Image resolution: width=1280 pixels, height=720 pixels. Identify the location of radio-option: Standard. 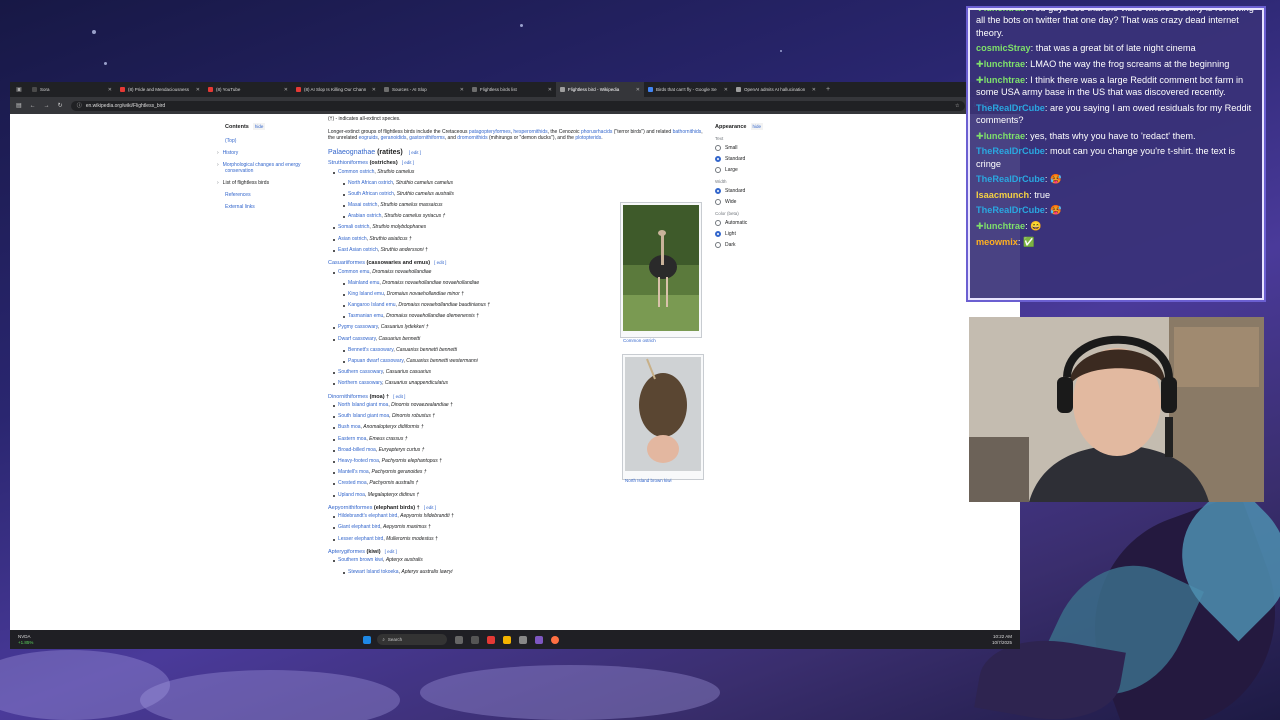
(770, 191).